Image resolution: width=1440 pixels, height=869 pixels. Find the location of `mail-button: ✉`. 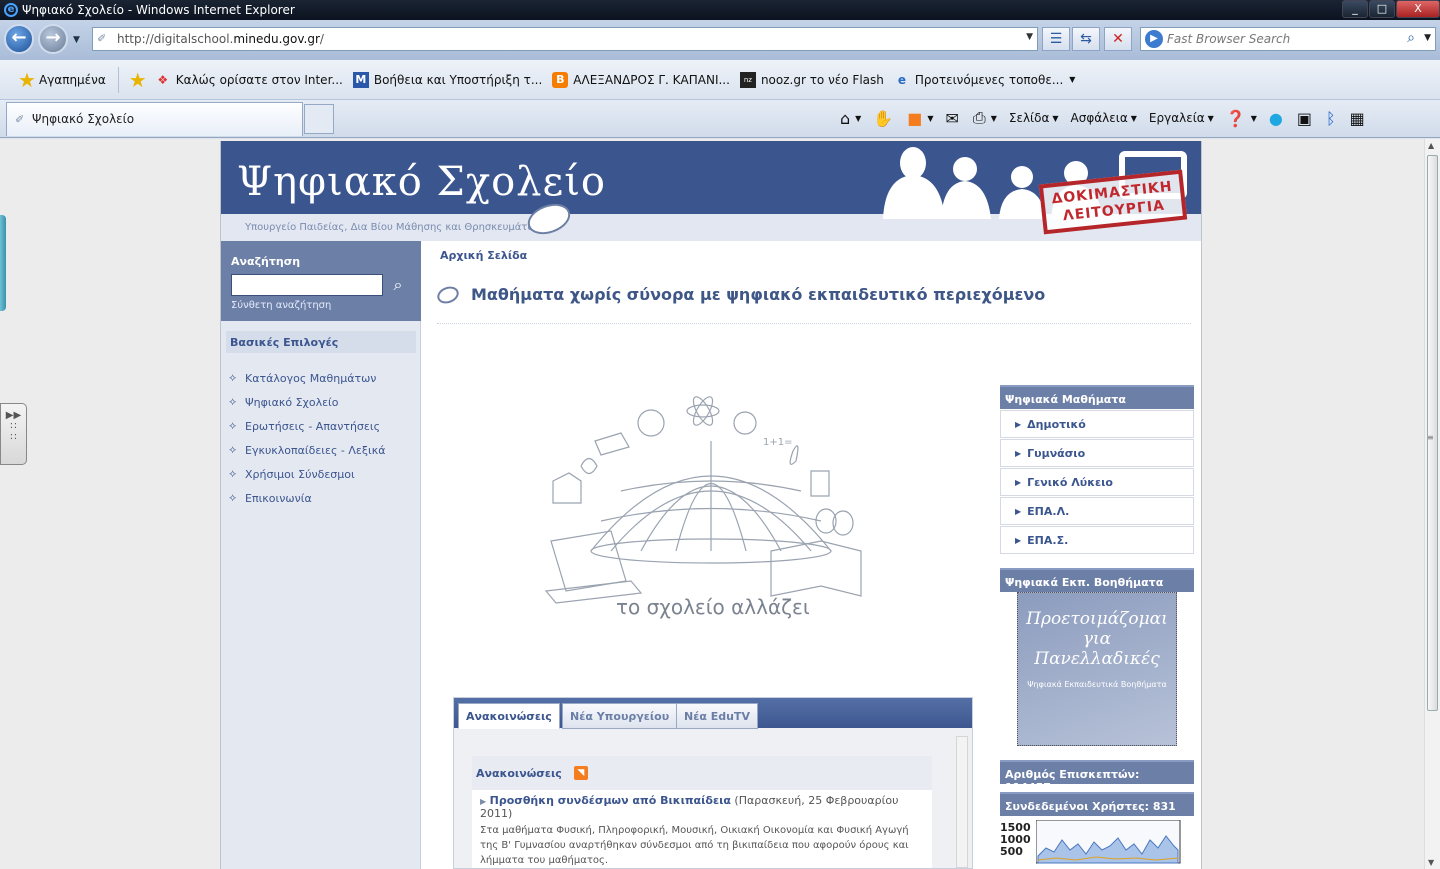

mail-button: ✉ is located at coordinates (953, 118).